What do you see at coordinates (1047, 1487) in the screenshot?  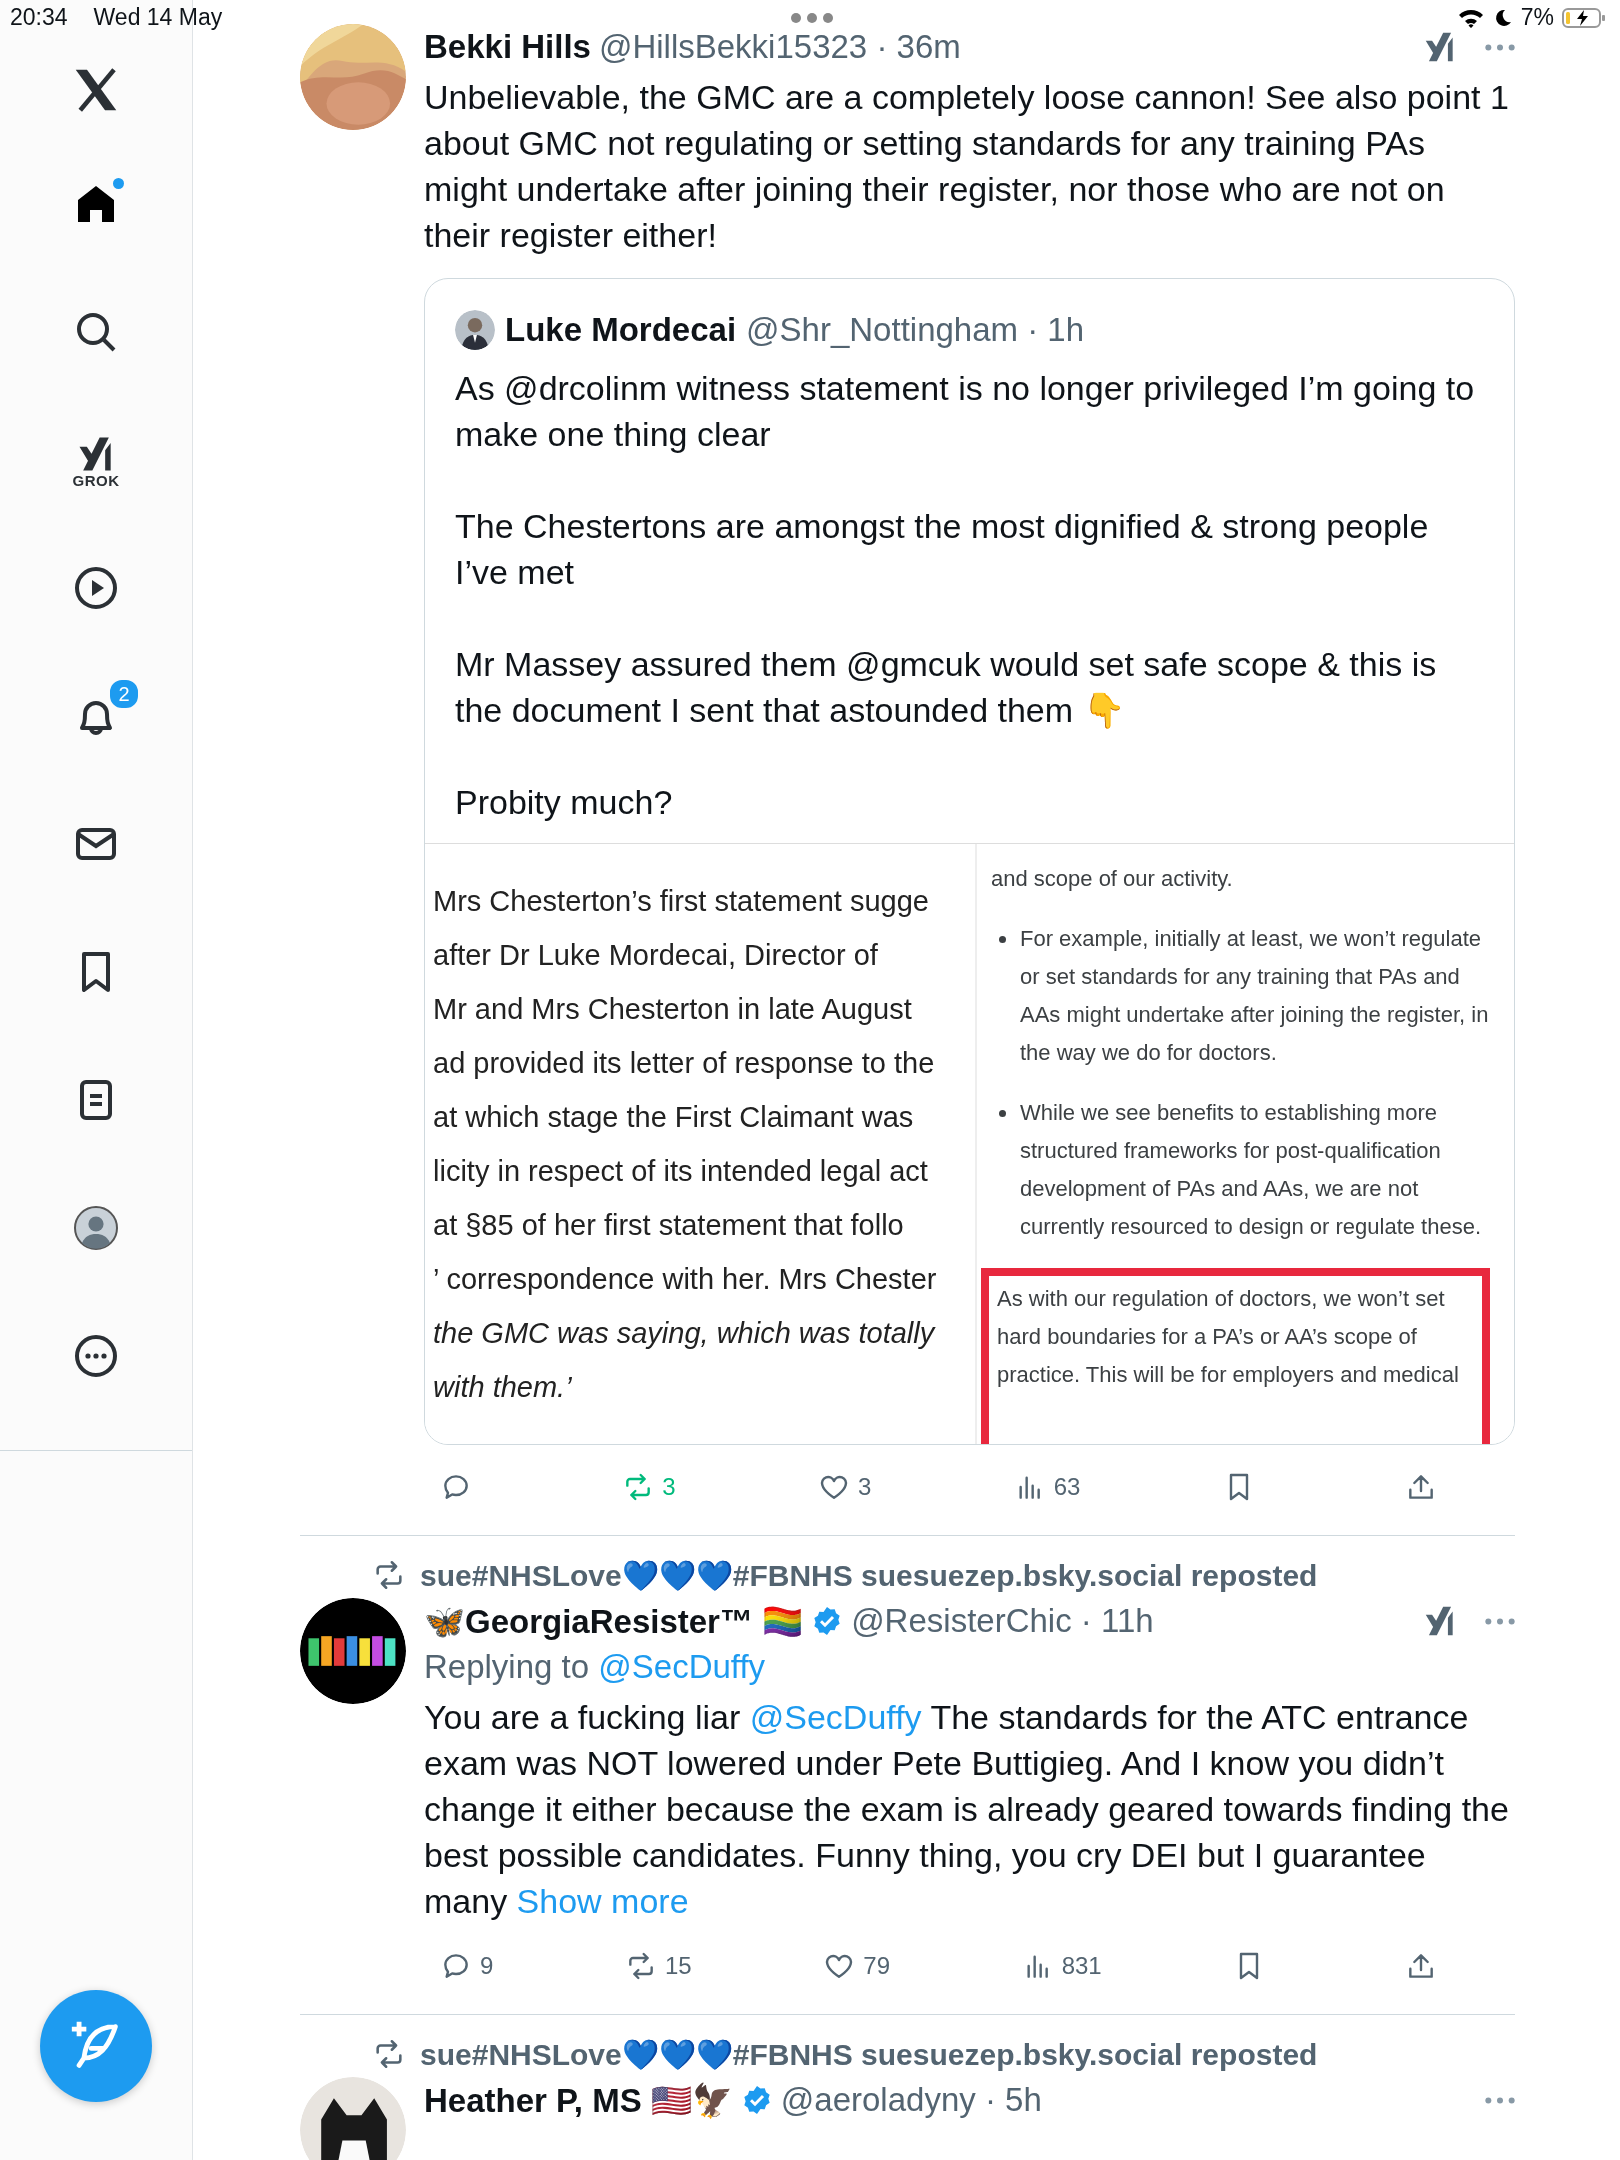 I see `views-button: 63` at bounding box center [1047, 1487].